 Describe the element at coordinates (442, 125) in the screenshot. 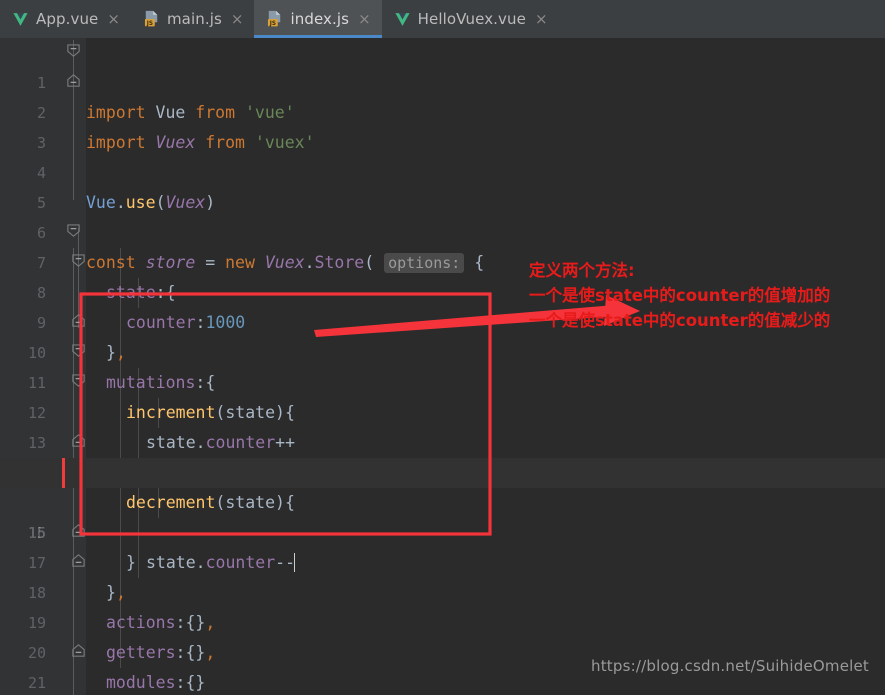

I see `code-line: 3` at that location.